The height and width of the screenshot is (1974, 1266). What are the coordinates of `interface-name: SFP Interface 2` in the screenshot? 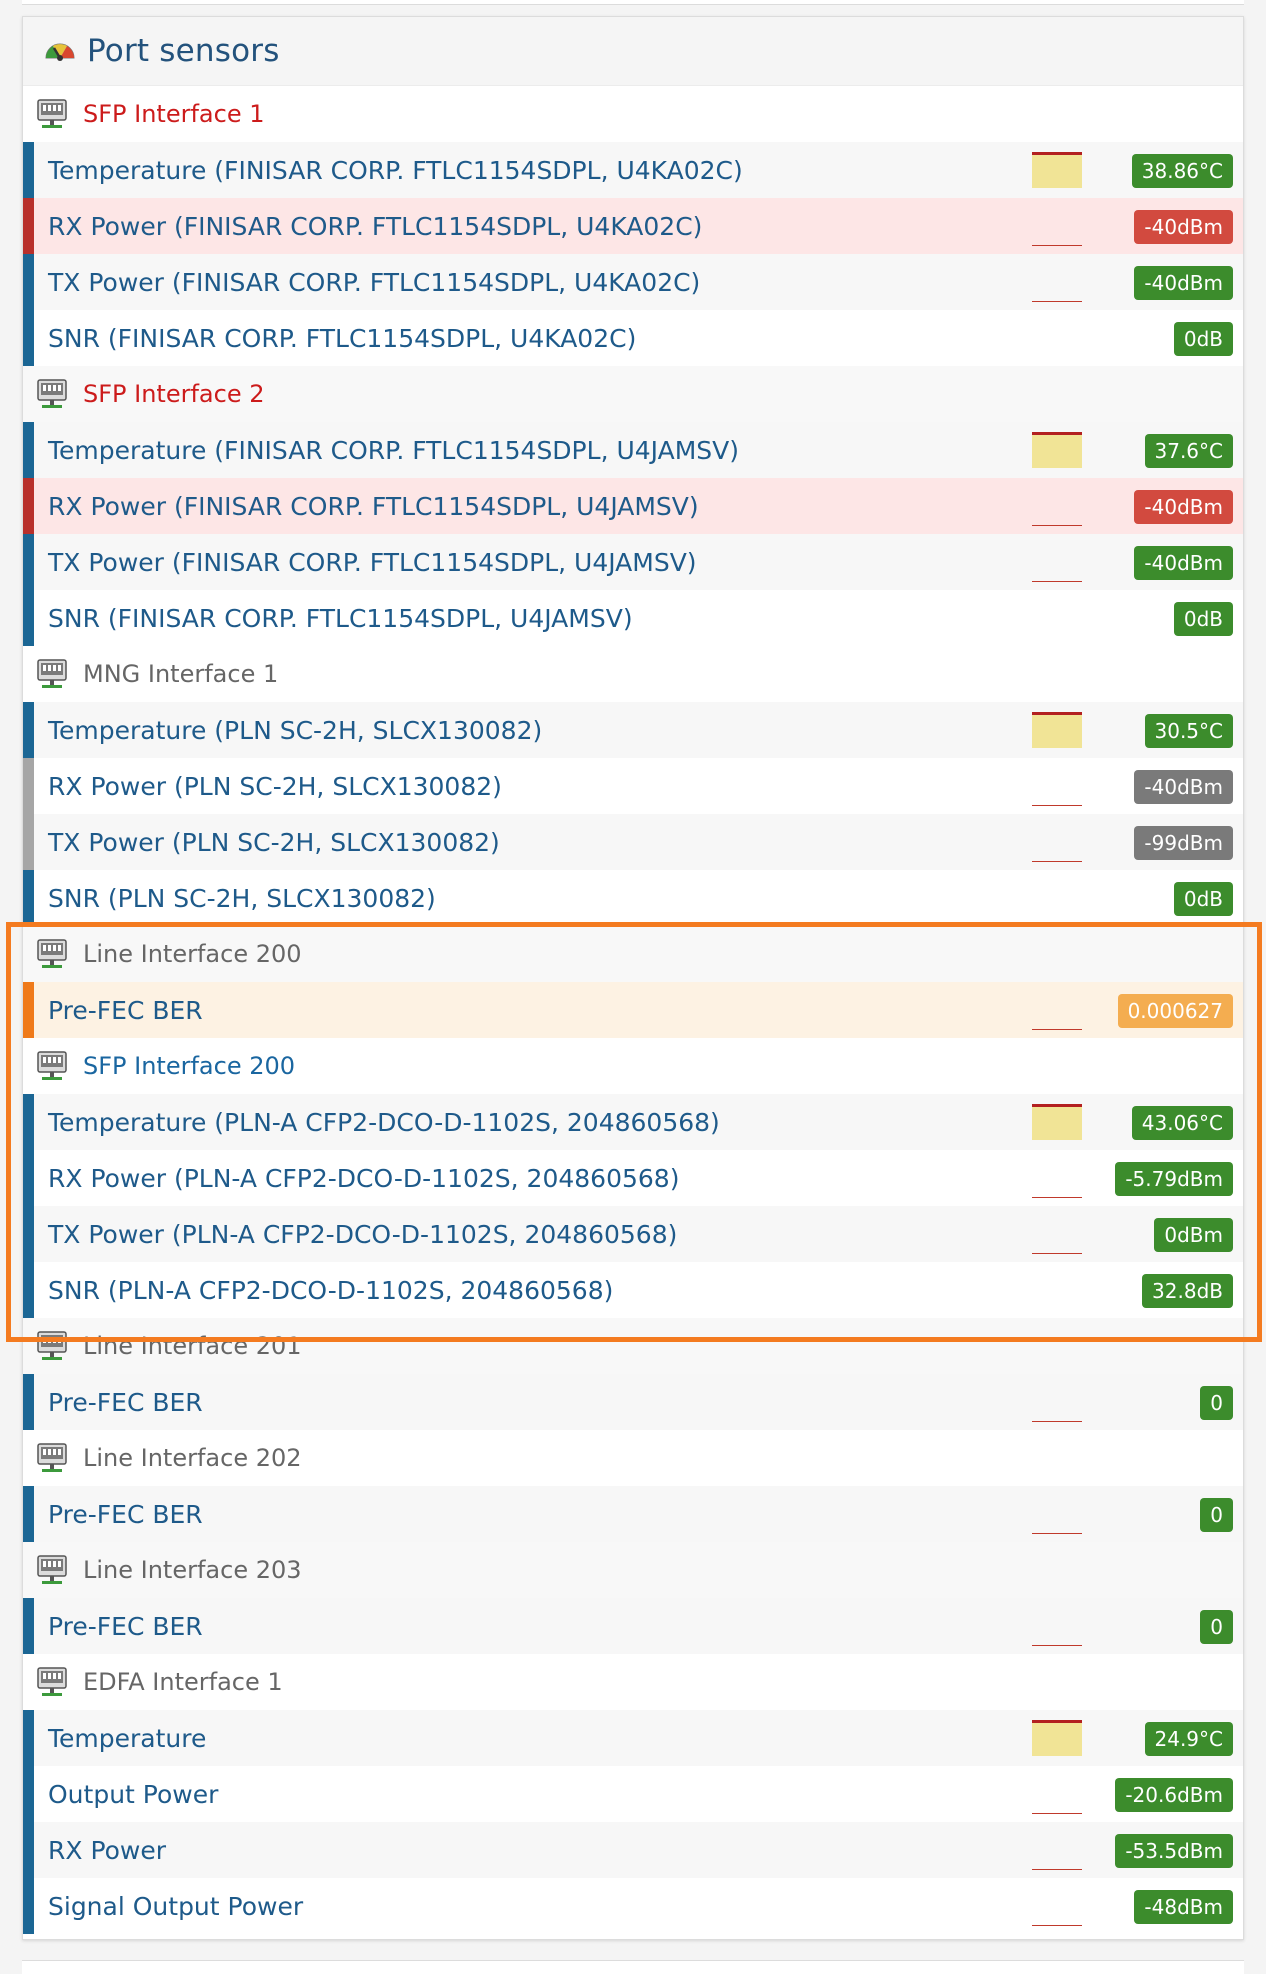 It's located at (174, 394).